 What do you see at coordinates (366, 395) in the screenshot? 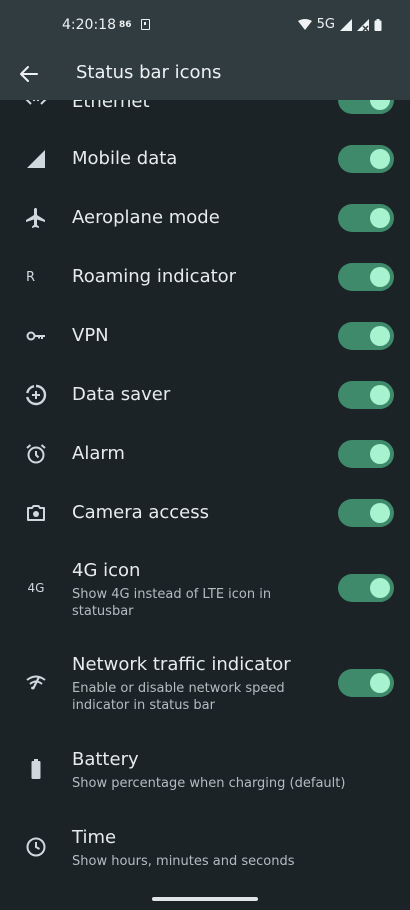
I see `data-saver-toggle` at bounding box center [366, 395].